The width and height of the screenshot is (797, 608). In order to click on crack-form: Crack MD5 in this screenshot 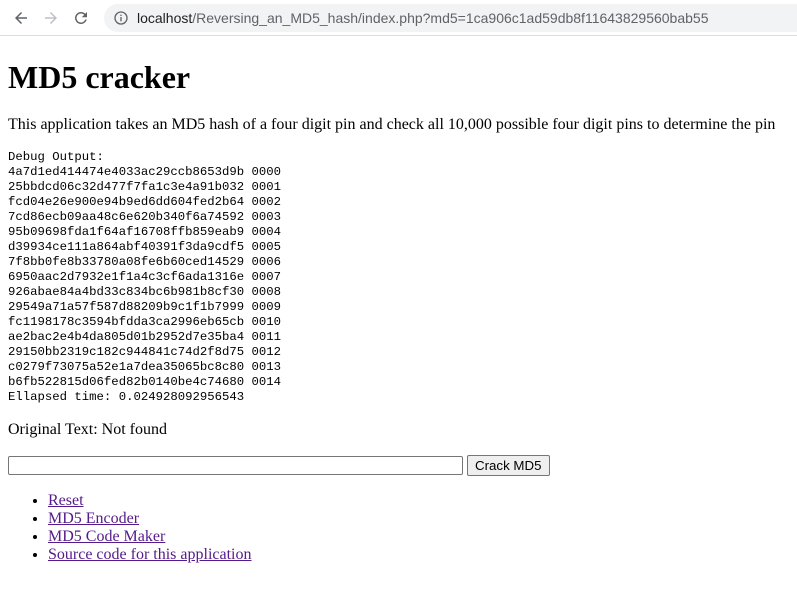, I will do `click(398, 465)`.